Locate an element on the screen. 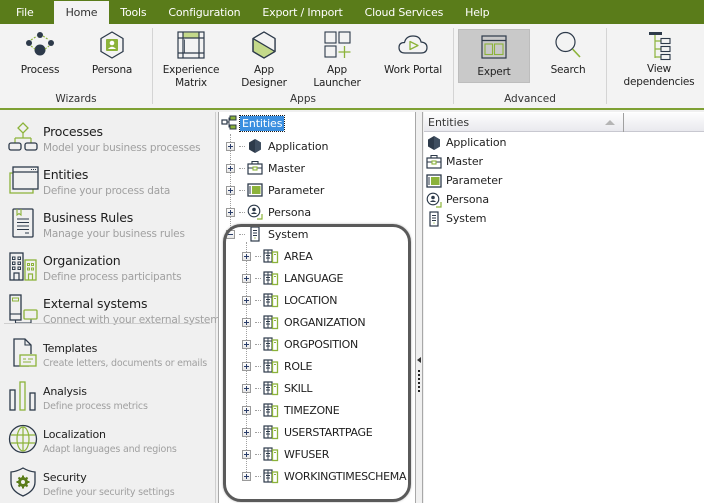  list-row-parameter: Parameter is located at coordinates (464, 180).